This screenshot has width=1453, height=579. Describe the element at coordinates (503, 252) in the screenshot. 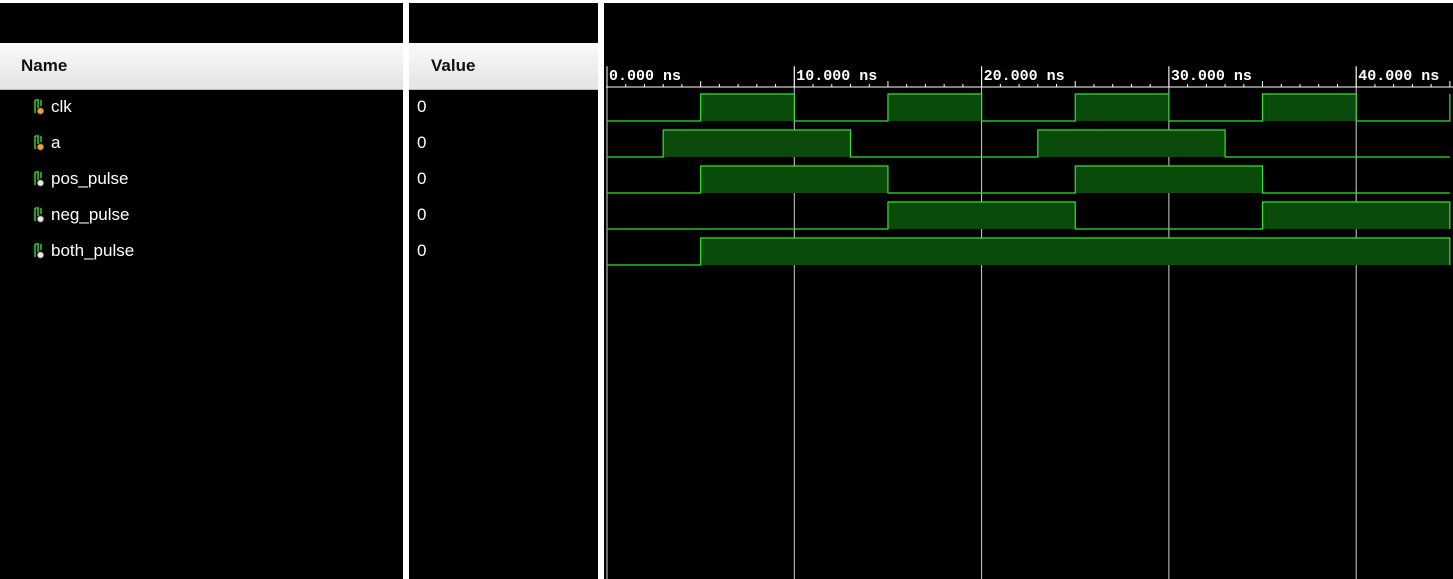

I see `signal-value-row-both_pulse: 0` at that location.